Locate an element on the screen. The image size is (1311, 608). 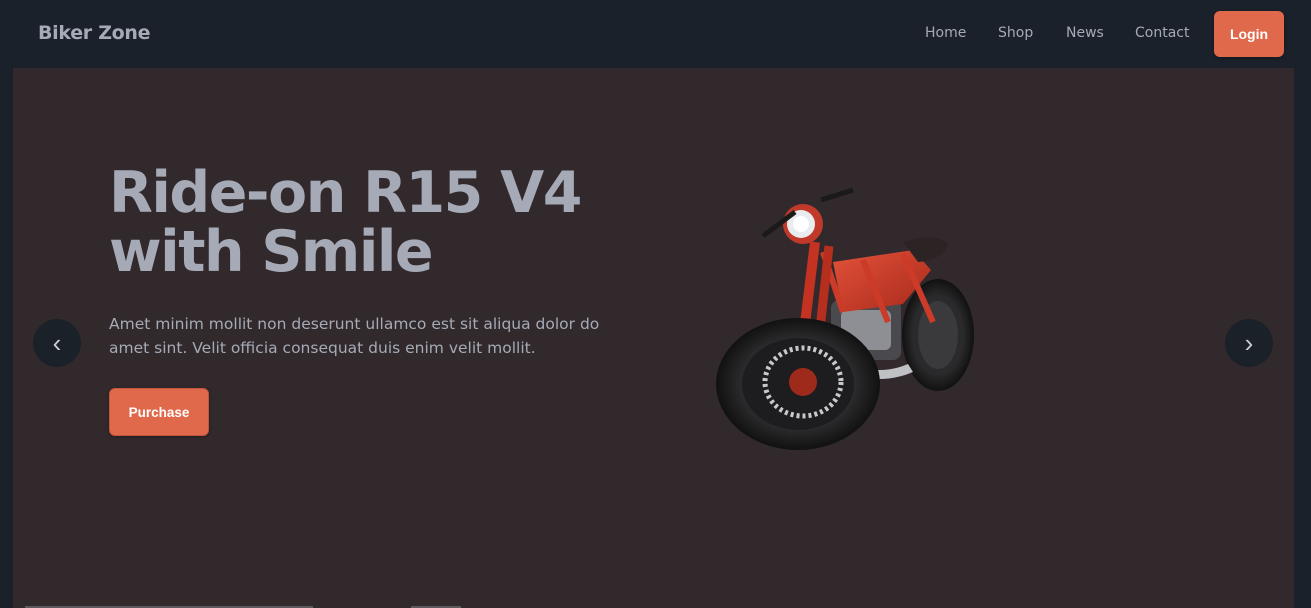
chevron-right-icon: › is located at coordinates (1249, 342).